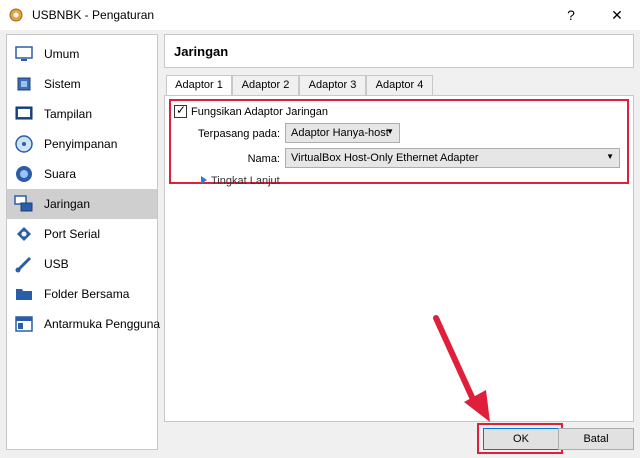  I want to click on sidebar-item-penyimpanan: Penyimpanan, so click(82, 144).